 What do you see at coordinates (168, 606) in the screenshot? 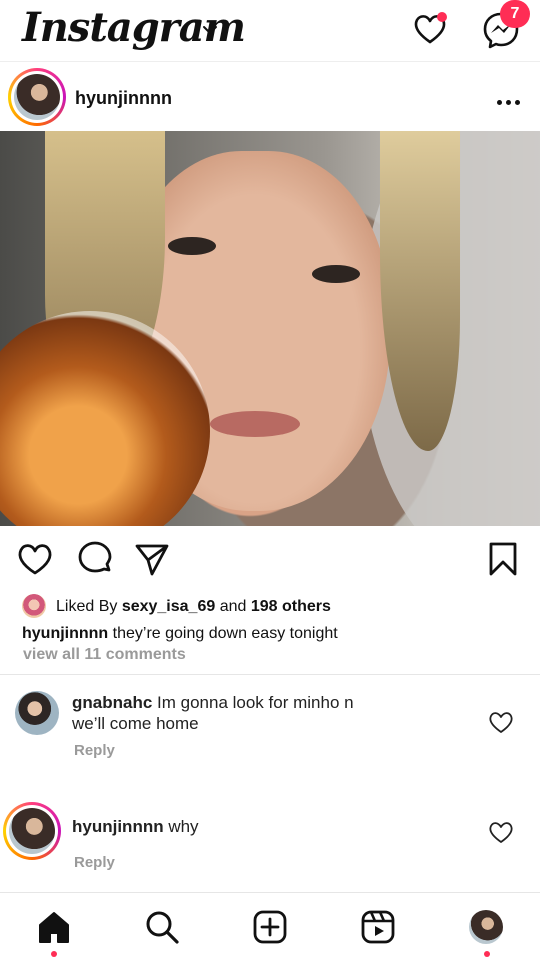
I see `liked-by-user: sexy_isa_69` at bounding box center [168, 606].